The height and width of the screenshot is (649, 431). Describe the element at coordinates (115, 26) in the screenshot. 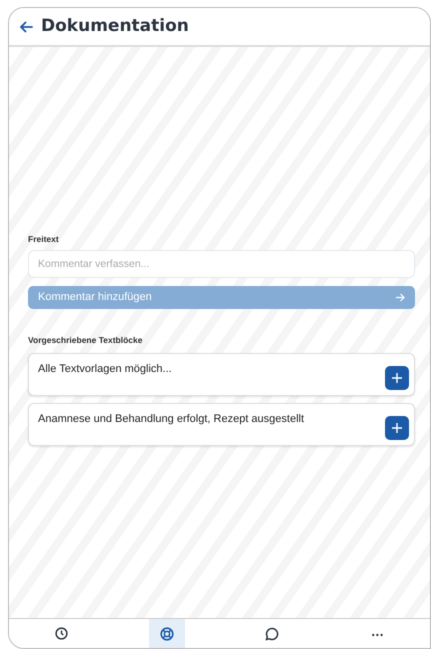

I see `page-title: Dokumentation` at that location.